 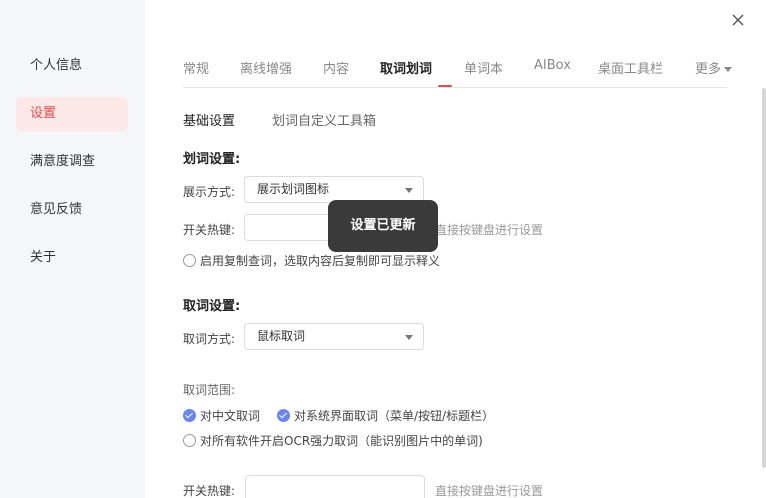 What do you see at coordinates (72, 210) in the screenshot?
I see `sidebar-item-feedback: 意见反馈` at bounding box center [72, 210].